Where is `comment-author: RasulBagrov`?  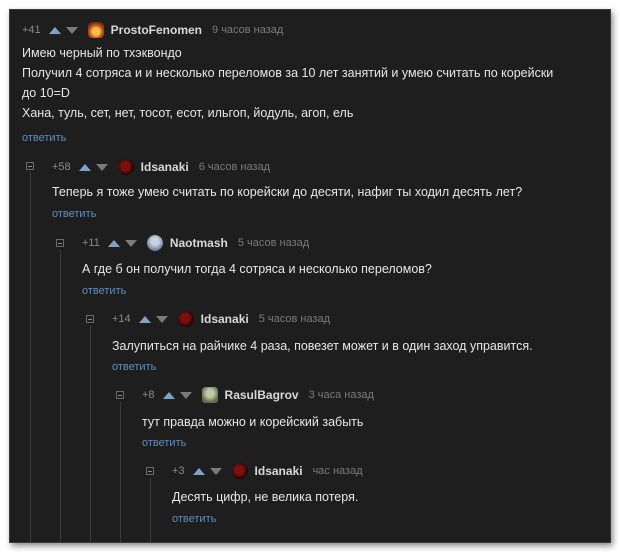 comment-author: RasulBagrov is located at coordinates (262, 395).